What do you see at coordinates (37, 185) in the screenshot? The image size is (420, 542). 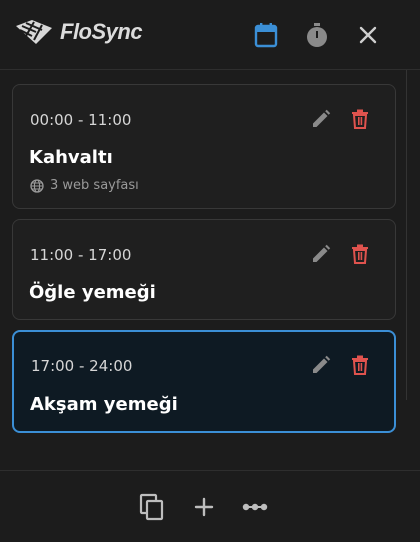 I see `globe-icon` at bounding box center [37, 185].